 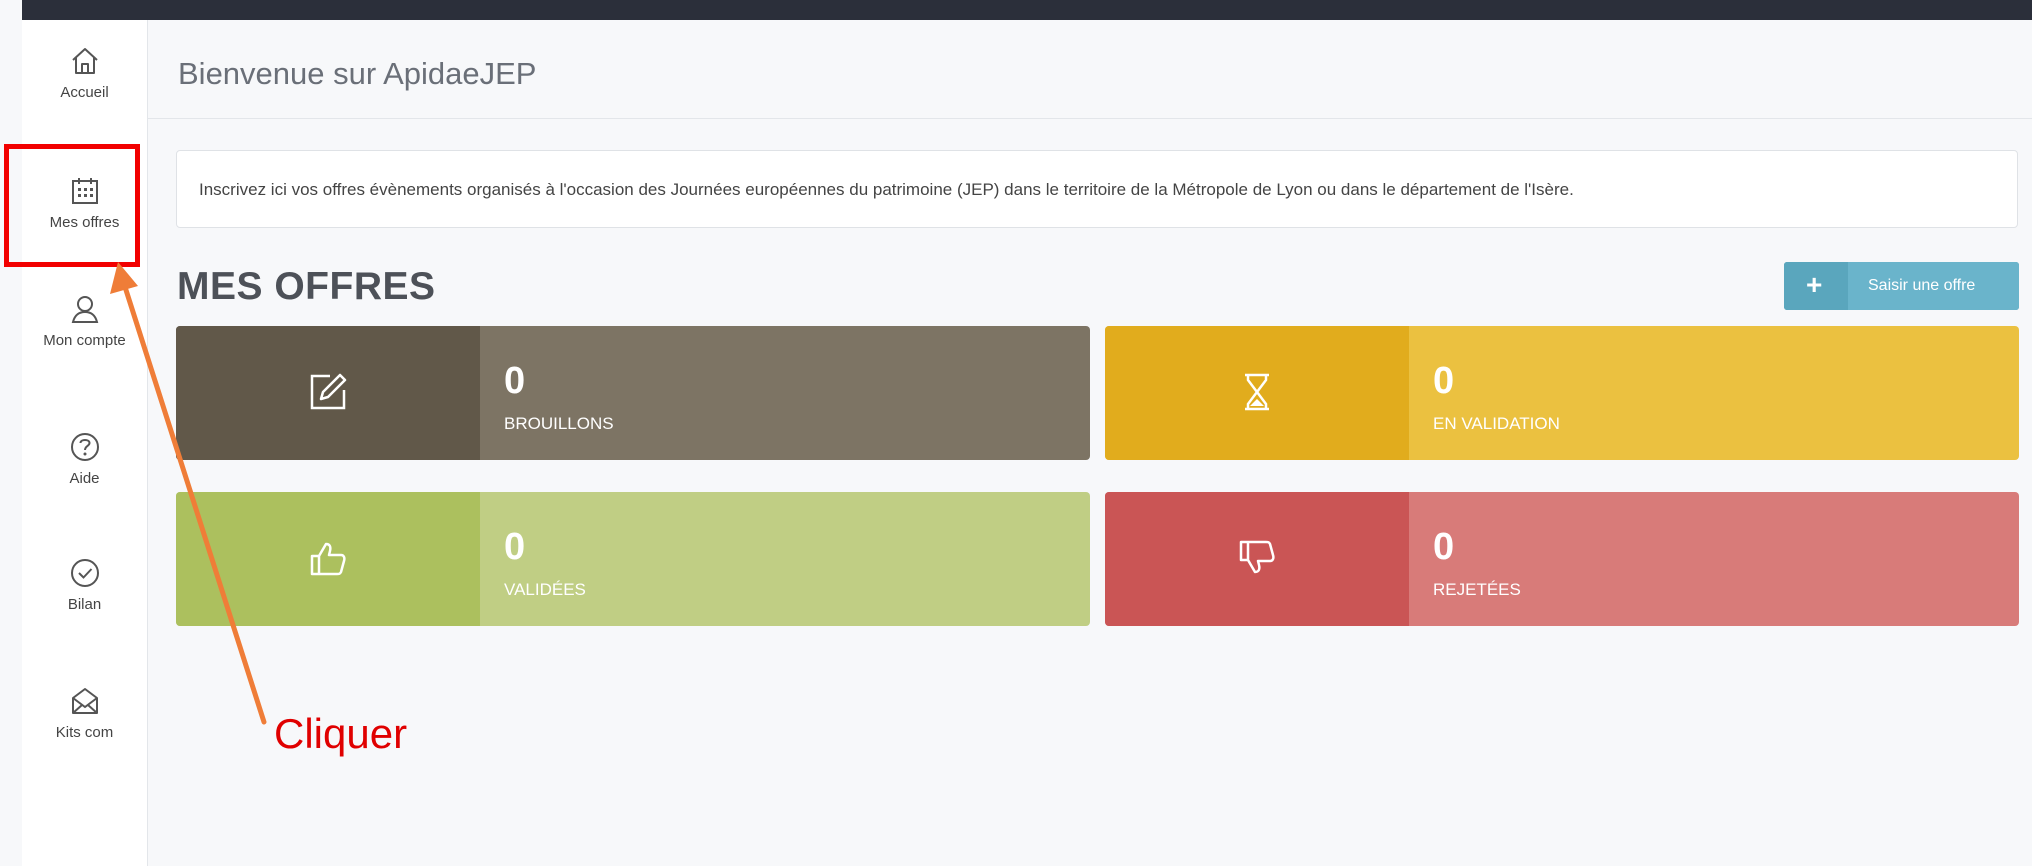 I want to click on annotation-label: Cliquer, so click(x=341, y=733).